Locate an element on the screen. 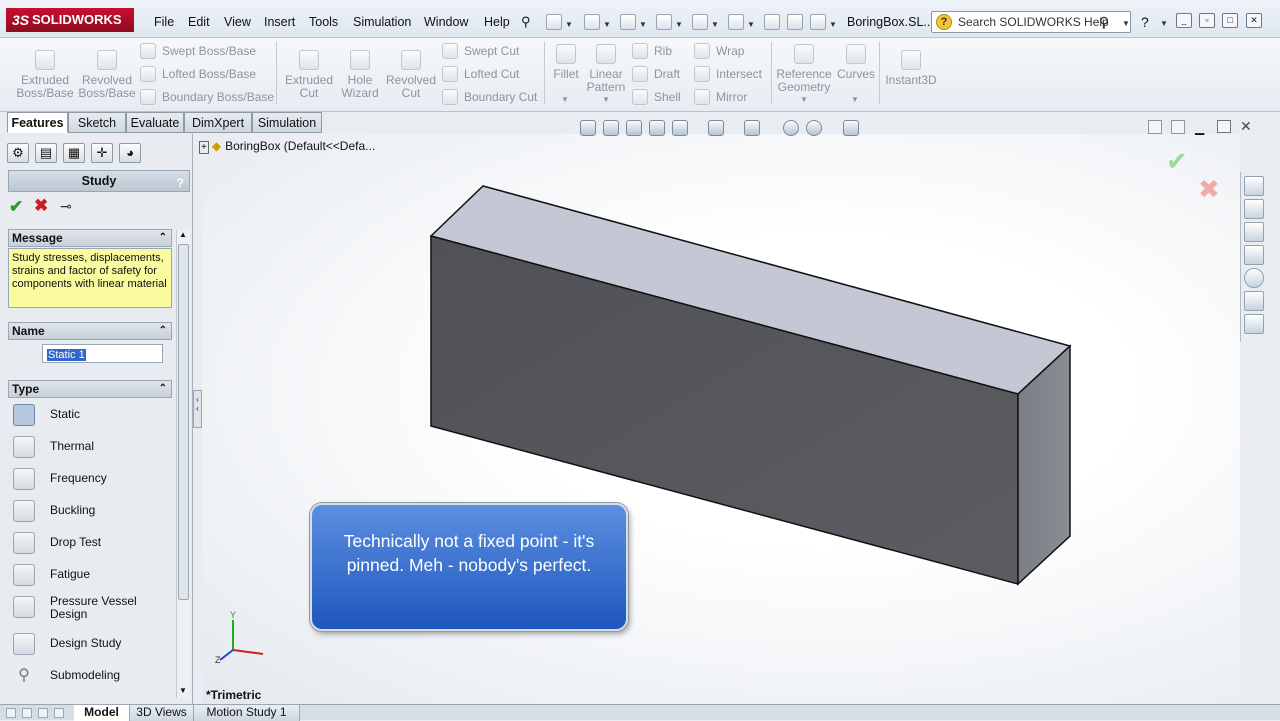 This screenshot has width=1280, height=721. folder-icon is located at coordinates (1254, 232).